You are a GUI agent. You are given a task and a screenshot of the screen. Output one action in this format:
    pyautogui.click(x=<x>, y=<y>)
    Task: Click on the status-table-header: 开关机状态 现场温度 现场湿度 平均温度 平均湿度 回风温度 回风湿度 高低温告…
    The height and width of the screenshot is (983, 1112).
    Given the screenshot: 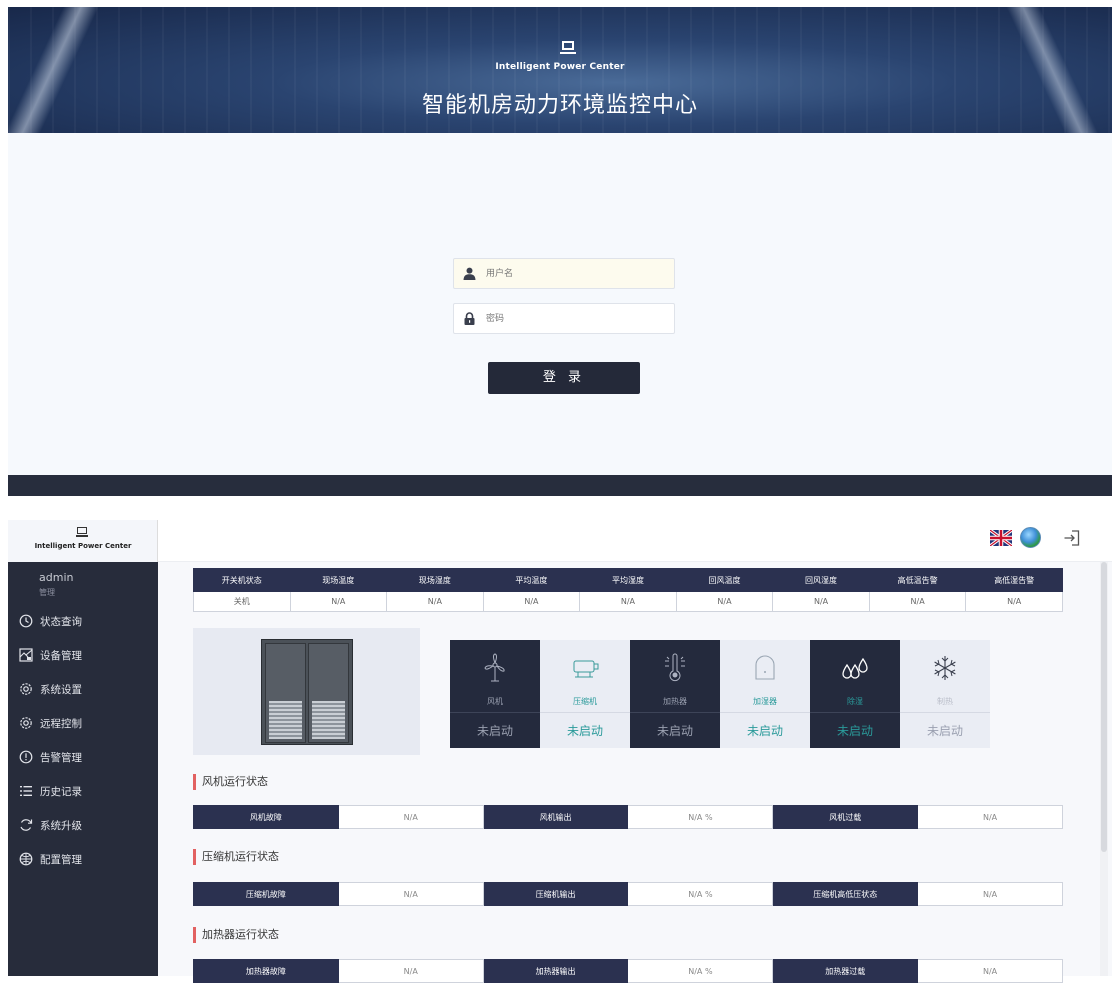 What is the action you would take?
    pyautogui.click(x=628, y=580)
    